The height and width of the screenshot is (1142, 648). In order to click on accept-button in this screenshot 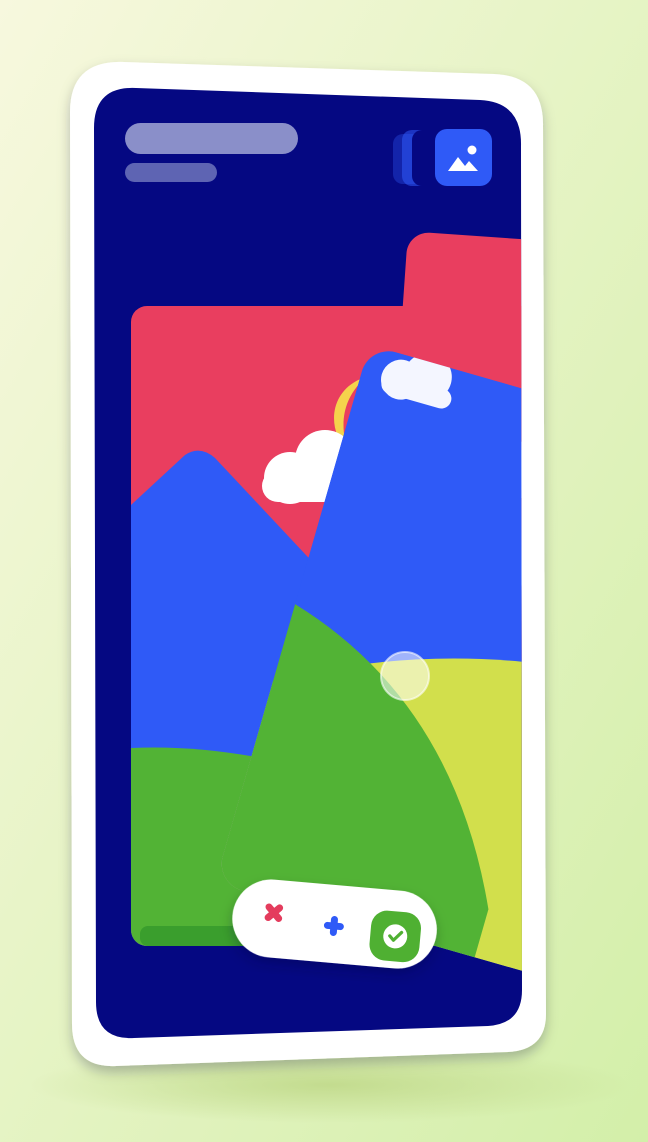, I will do `click(396, 931)`.